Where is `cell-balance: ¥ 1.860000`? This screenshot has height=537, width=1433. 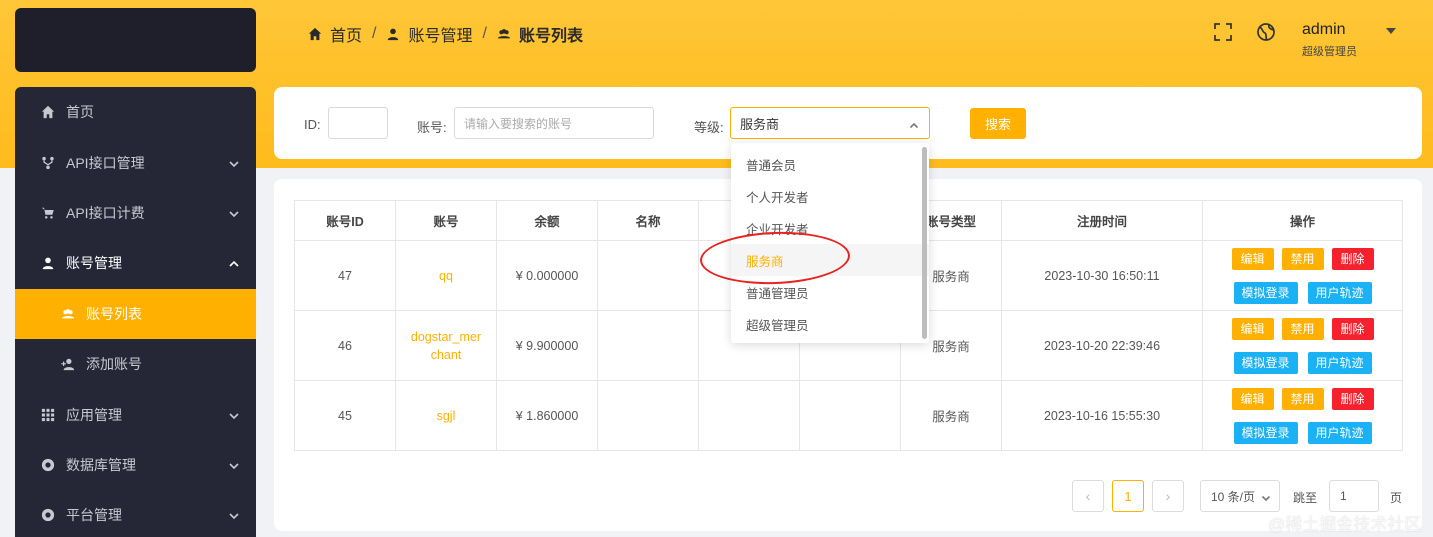 cell-balance: ¥ 1.860000 is located at coordinates (547, 415).